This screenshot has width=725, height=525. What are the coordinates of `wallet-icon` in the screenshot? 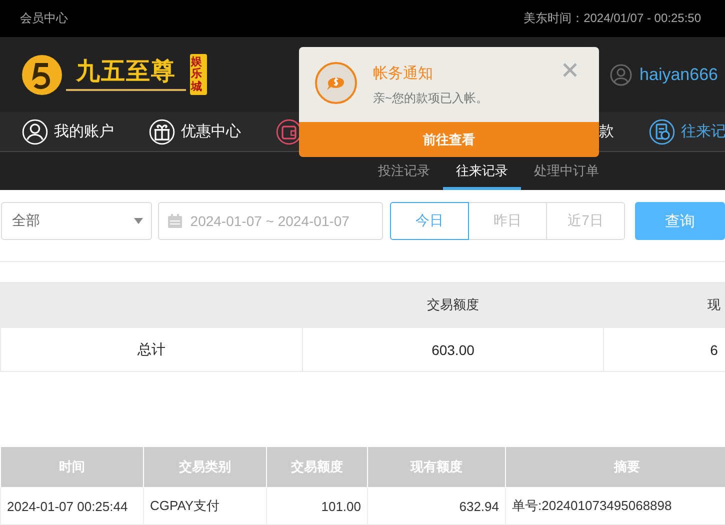 It's located at (289, 131).